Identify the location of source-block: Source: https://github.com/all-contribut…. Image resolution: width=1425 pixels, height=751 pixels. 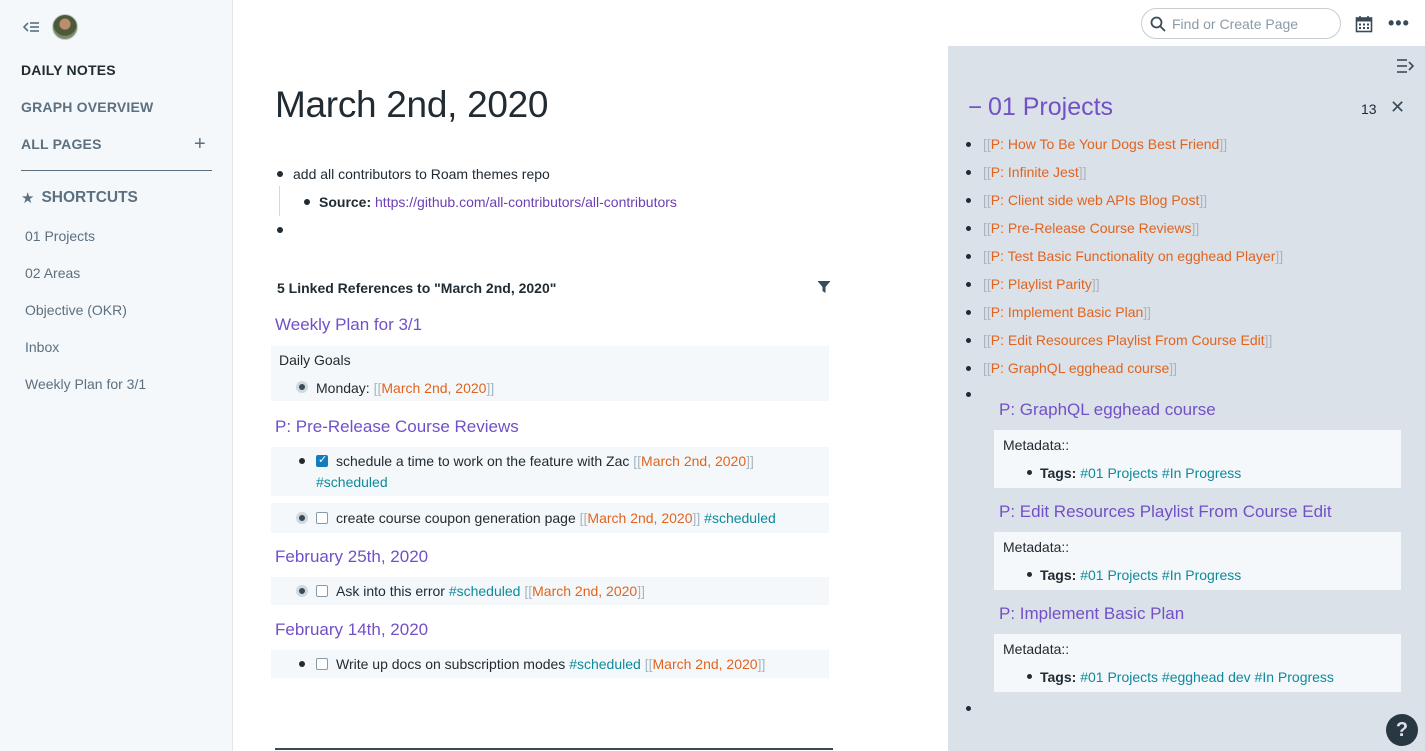
(498, 202).